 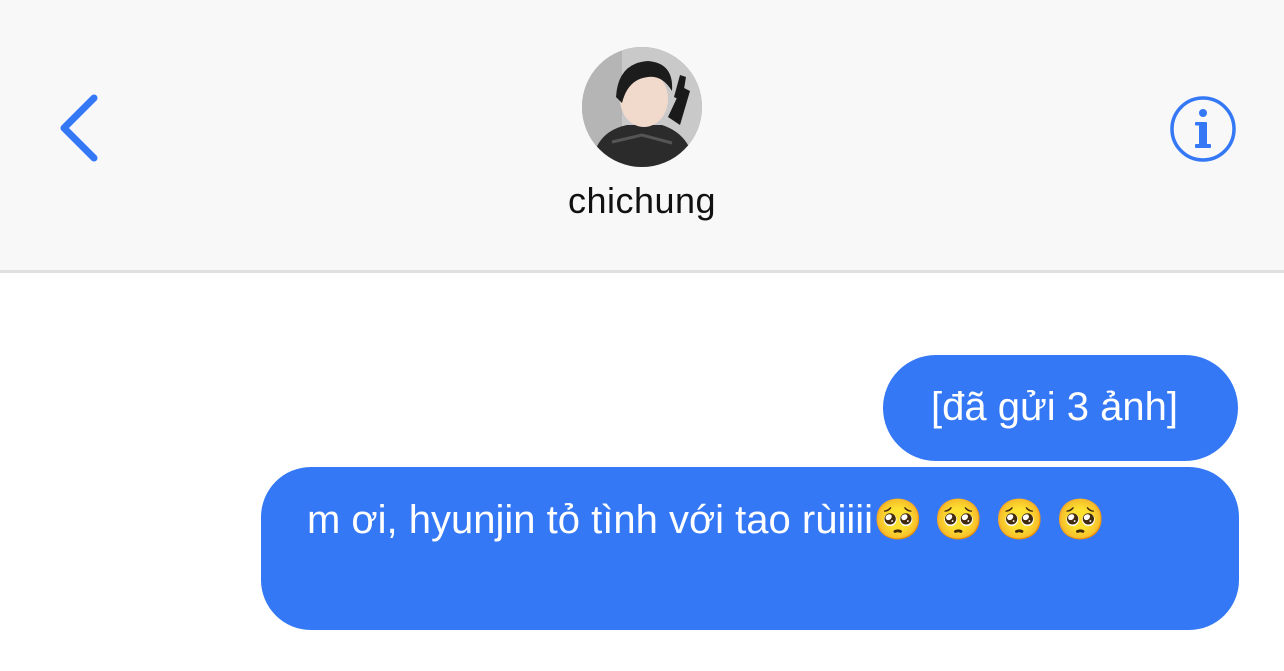 I want to click on chevron-left-icon, so click(x=79, y=128).